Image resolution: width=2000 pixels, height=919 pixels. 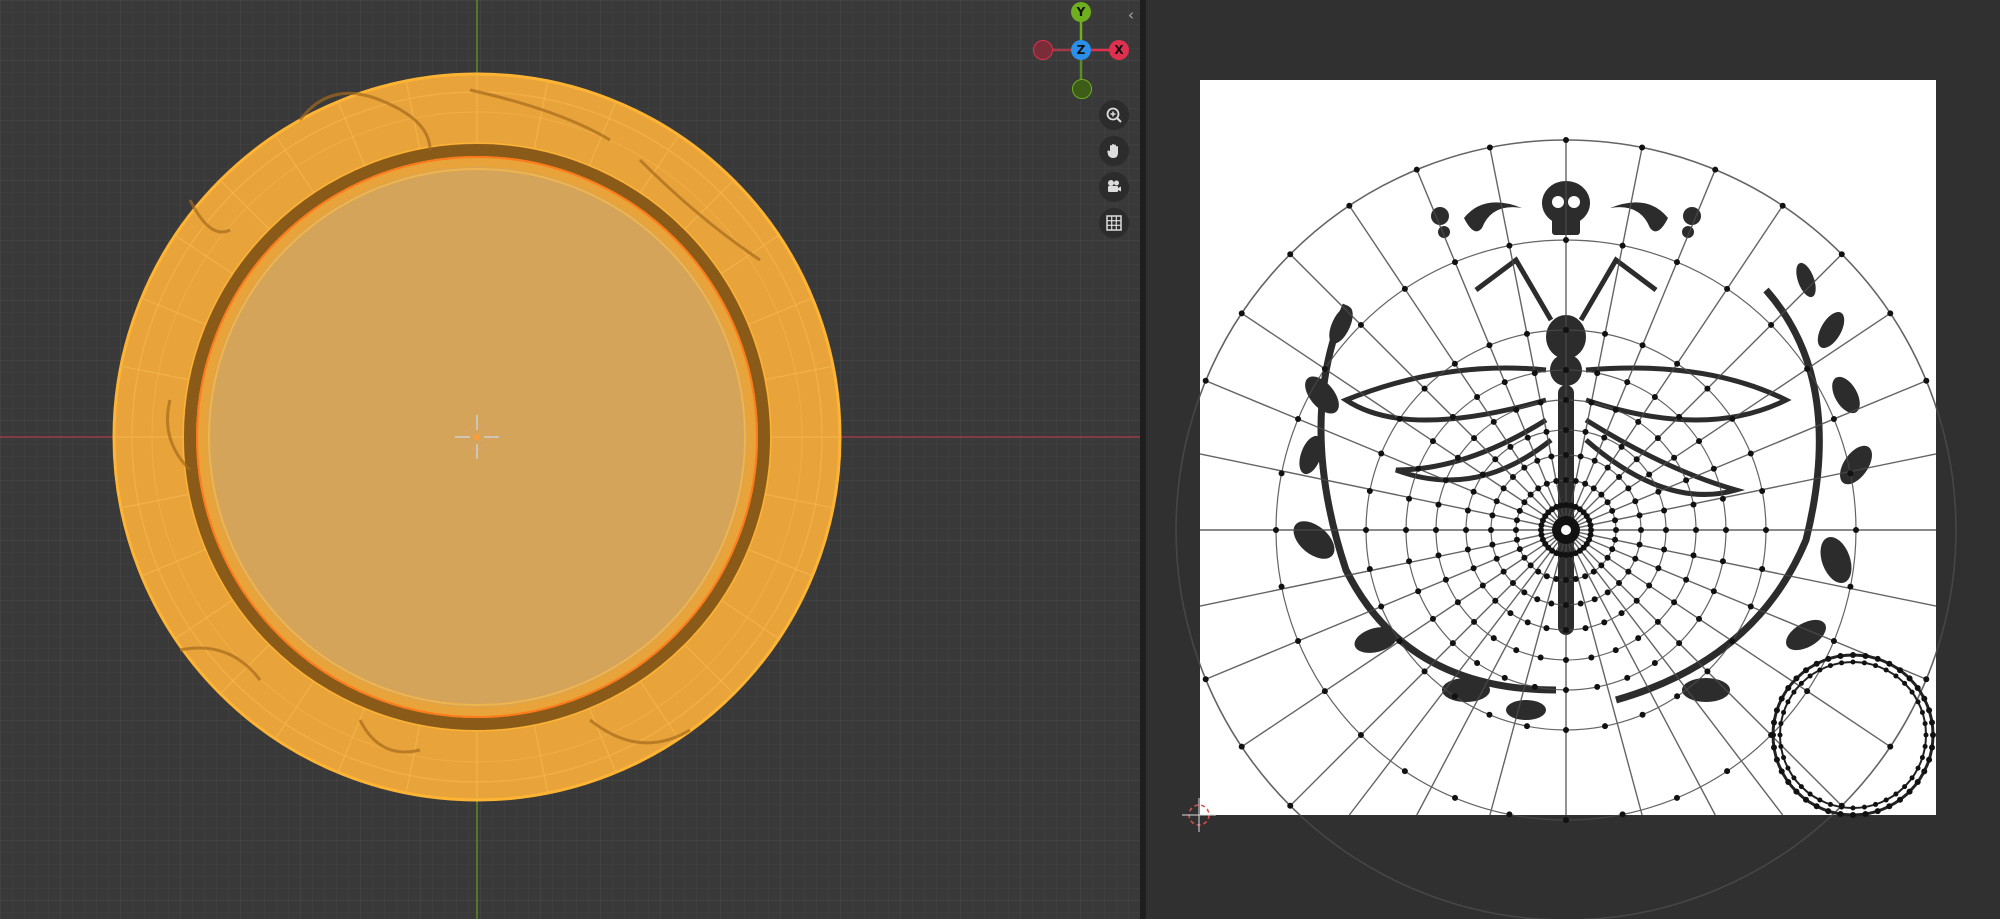 I want to click on pan-hand-icon, so click(x=1114, y=151).